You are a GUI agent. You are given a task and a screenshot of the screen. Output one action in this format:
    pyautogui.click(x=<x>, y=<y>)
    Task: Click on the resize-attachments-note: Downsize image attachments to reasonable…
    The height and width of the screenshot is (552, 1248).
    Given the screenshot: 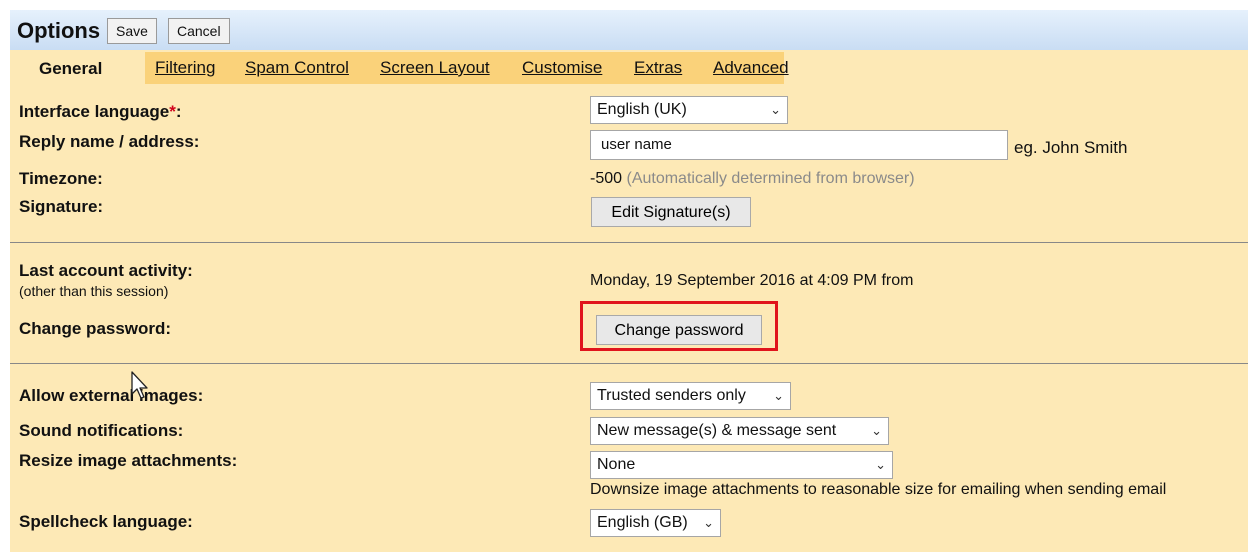 What is the action you would take?
    pyautogui.click(x=878, y=489)
    